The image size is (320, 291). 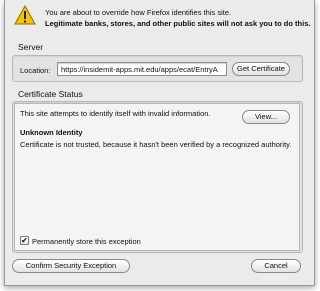 I want to click on unknown-identity-heading: Unknown Identity, so click(x=51, y=132).